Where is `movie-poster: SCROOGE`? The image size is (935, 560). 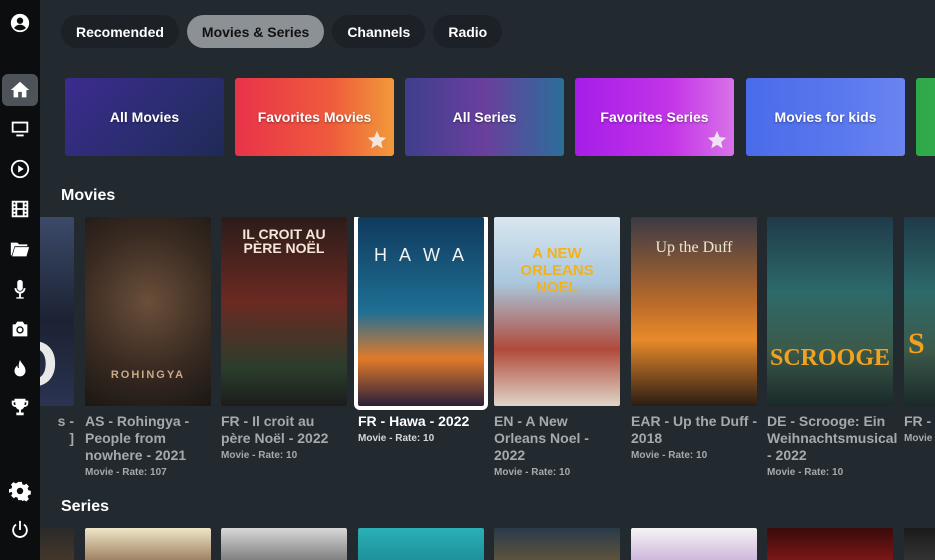
movie-poster: SCROOGE is located at coordinates (830, 311).